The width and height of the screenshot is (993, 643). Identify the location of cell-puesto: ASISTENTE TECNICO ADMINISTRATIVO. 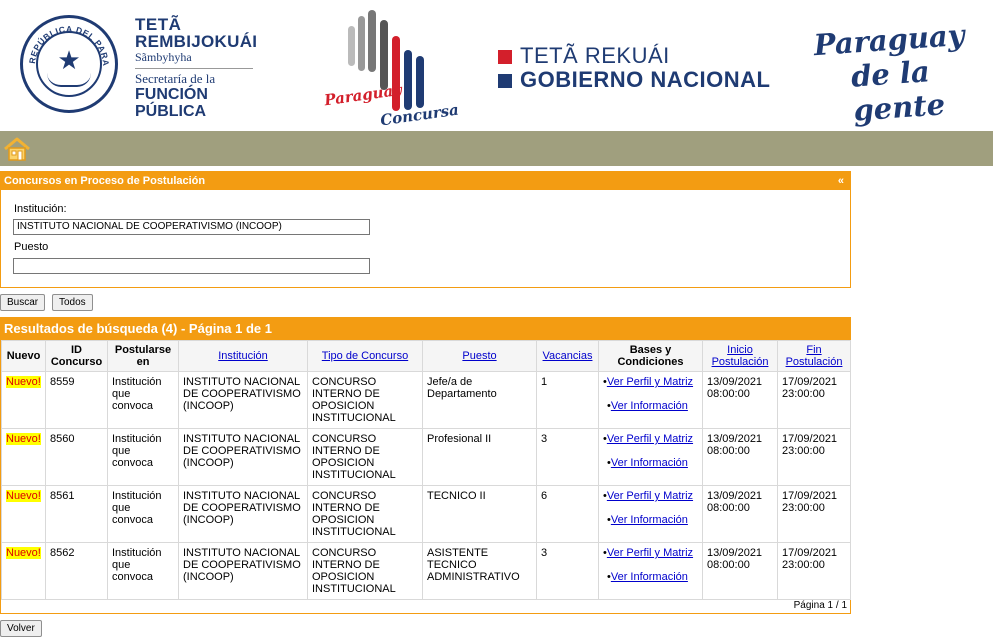
(479, 571).